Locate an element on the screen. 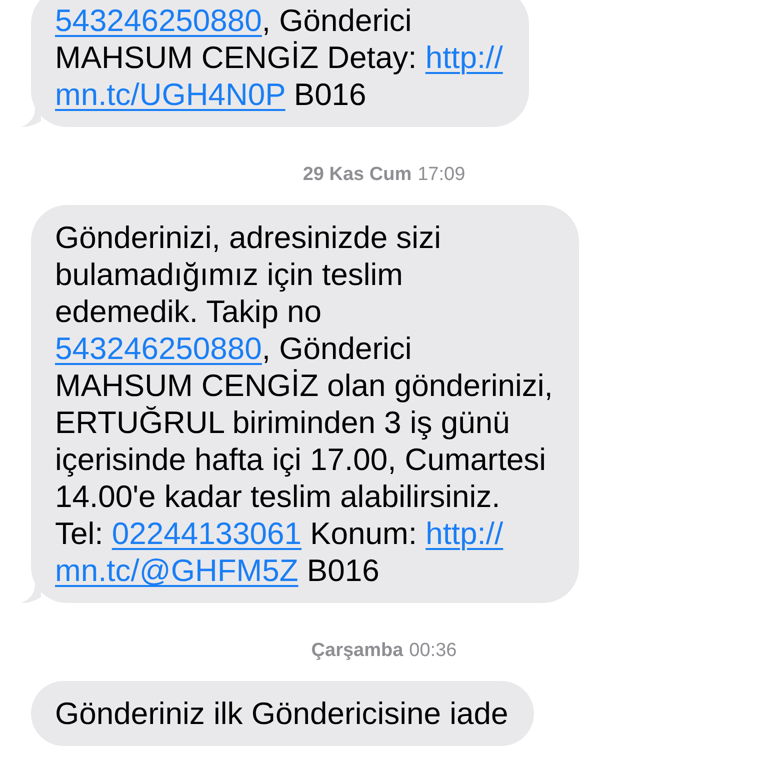  link: mn.tc/@GHFM5Z is located at coordinates (176, 570).